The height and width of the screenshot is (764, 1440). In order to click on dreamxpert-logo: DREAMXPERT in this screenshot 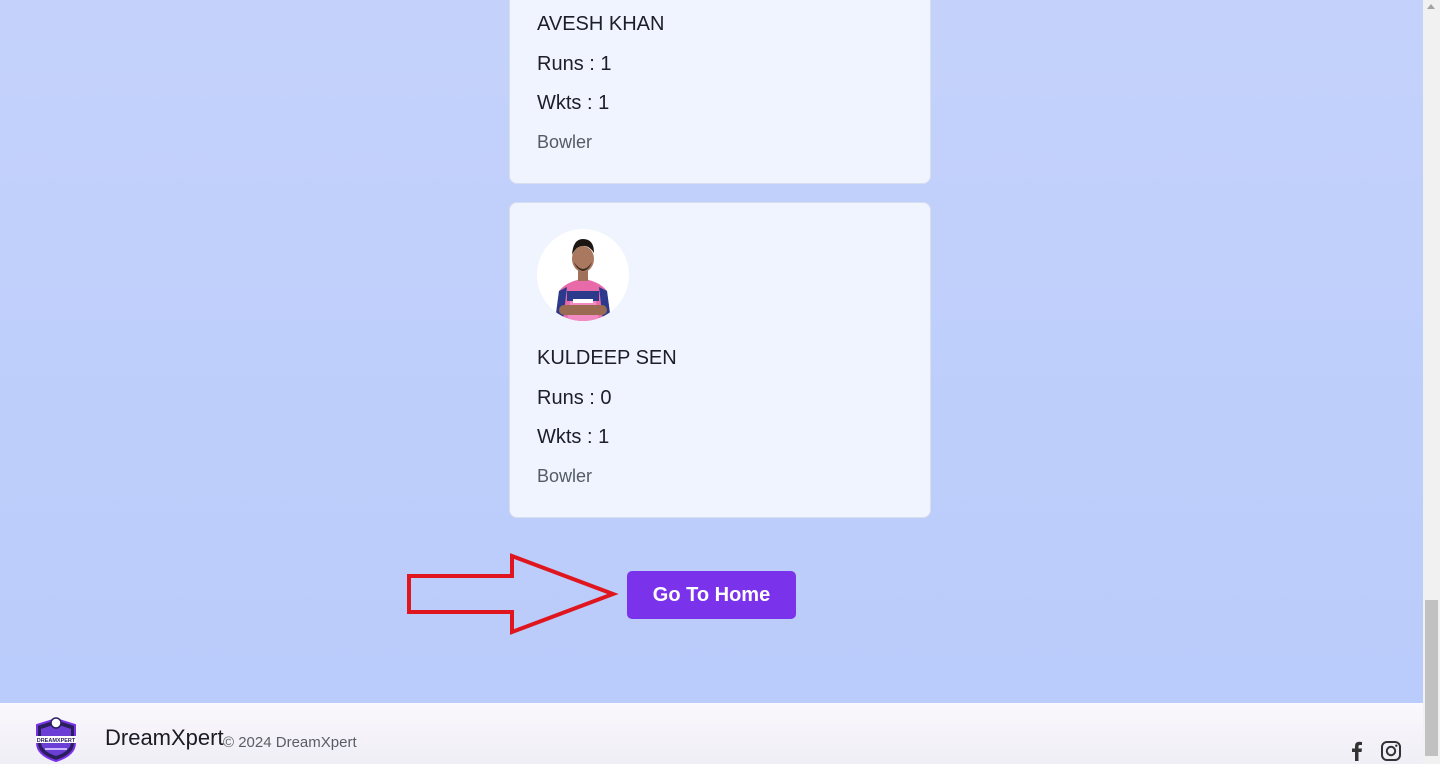, I will do `click(56, 739)`.